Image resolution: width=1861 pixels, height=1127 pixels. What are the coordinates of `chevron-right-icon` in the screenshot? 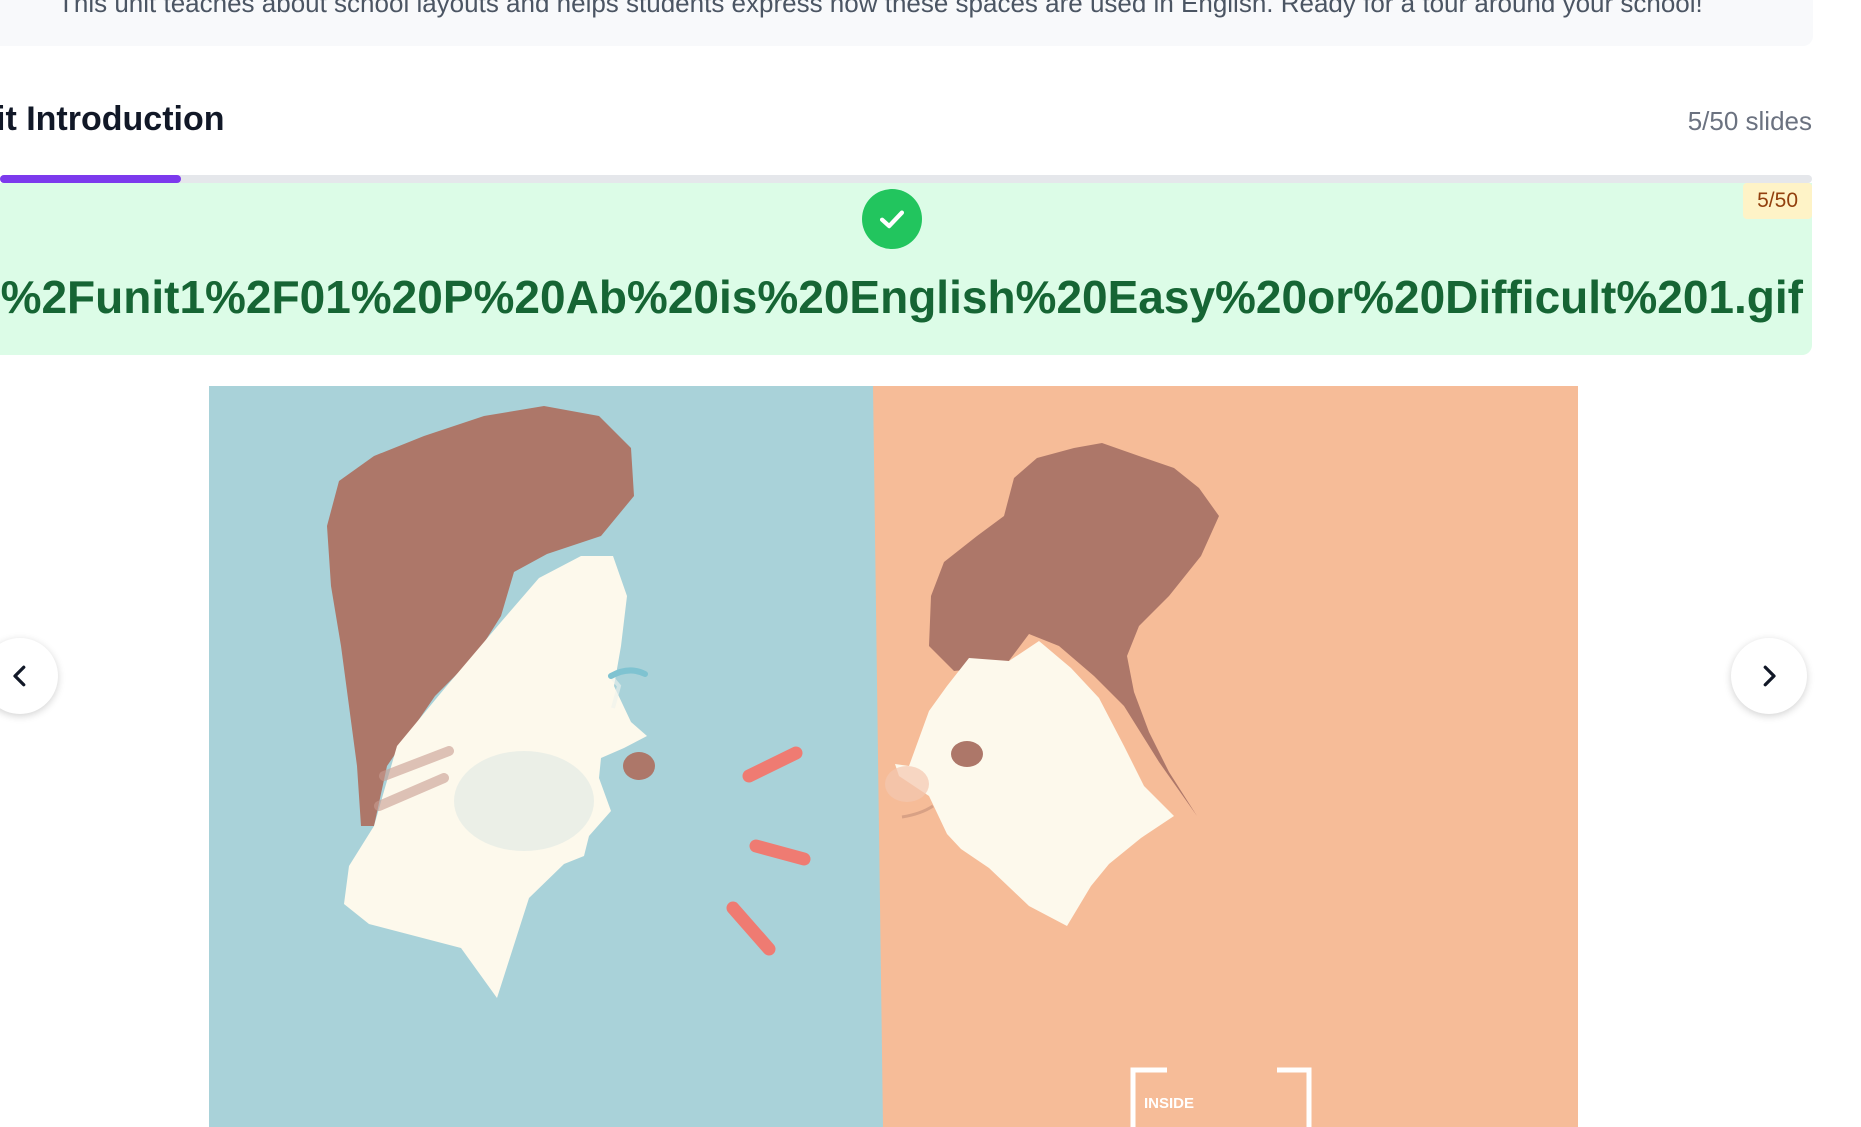 It's located at (1769, 676).